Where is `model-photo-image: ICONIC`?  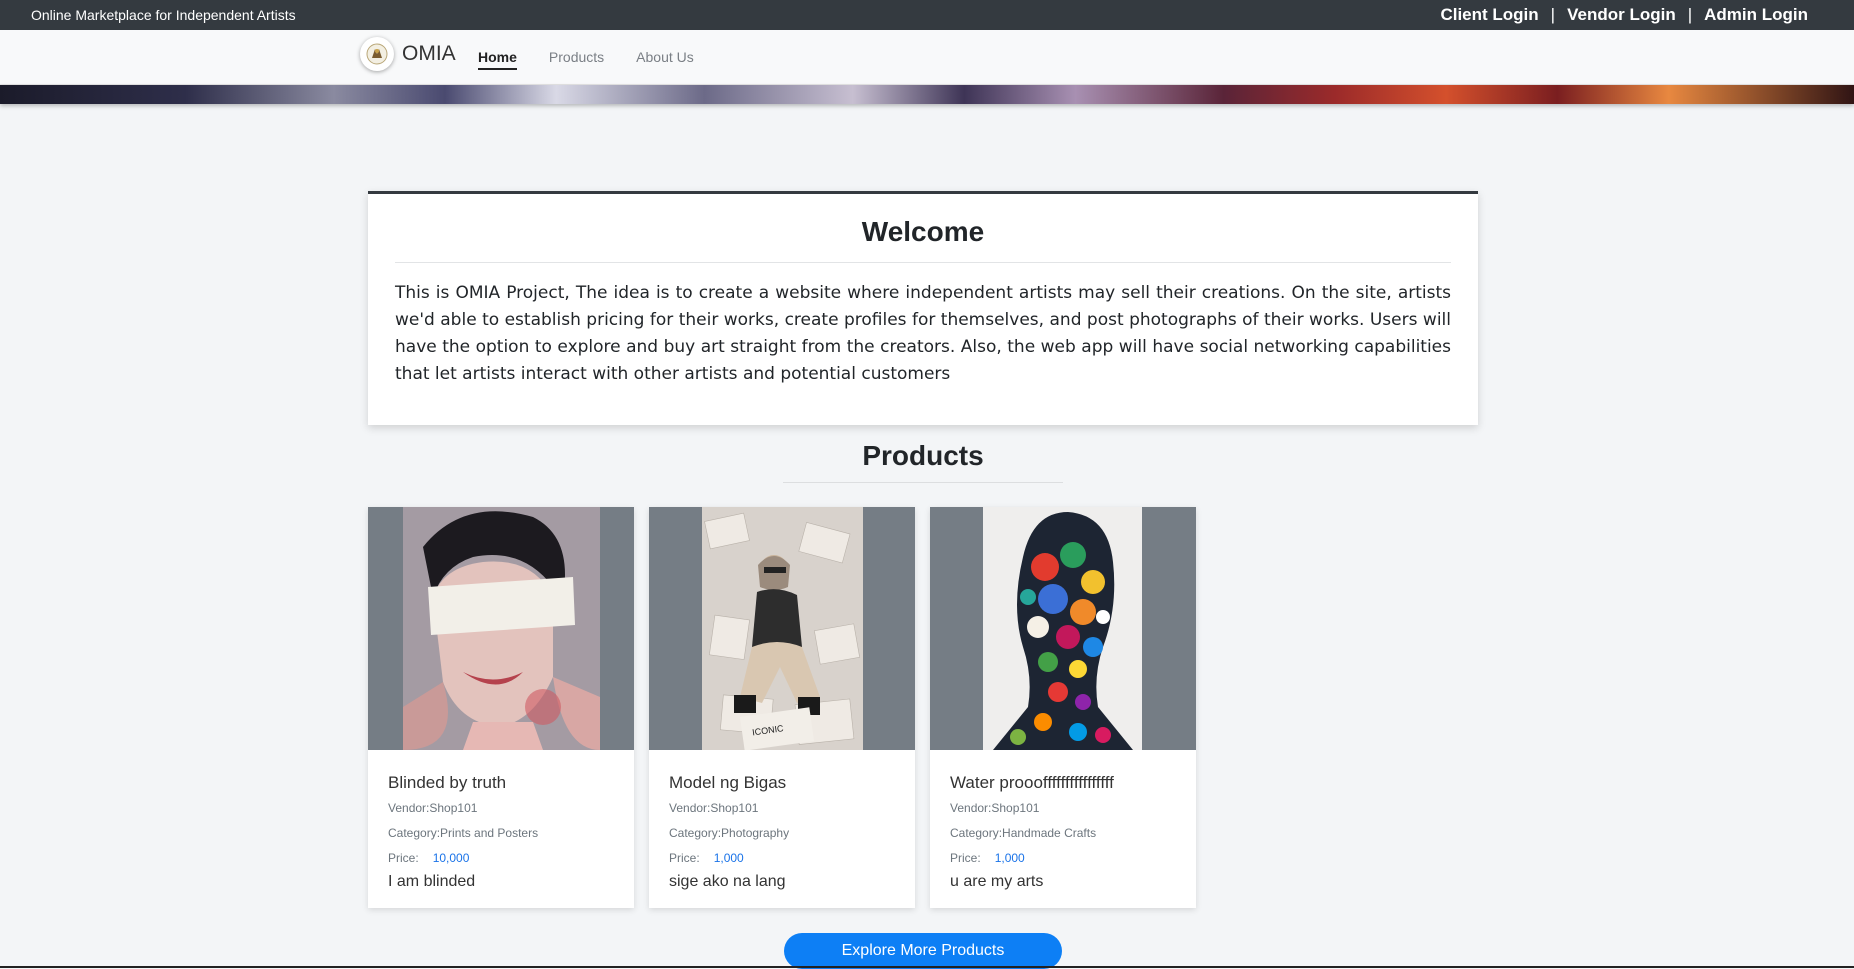 model-photo-image: ICONIC is located at coordinates (782, 628).